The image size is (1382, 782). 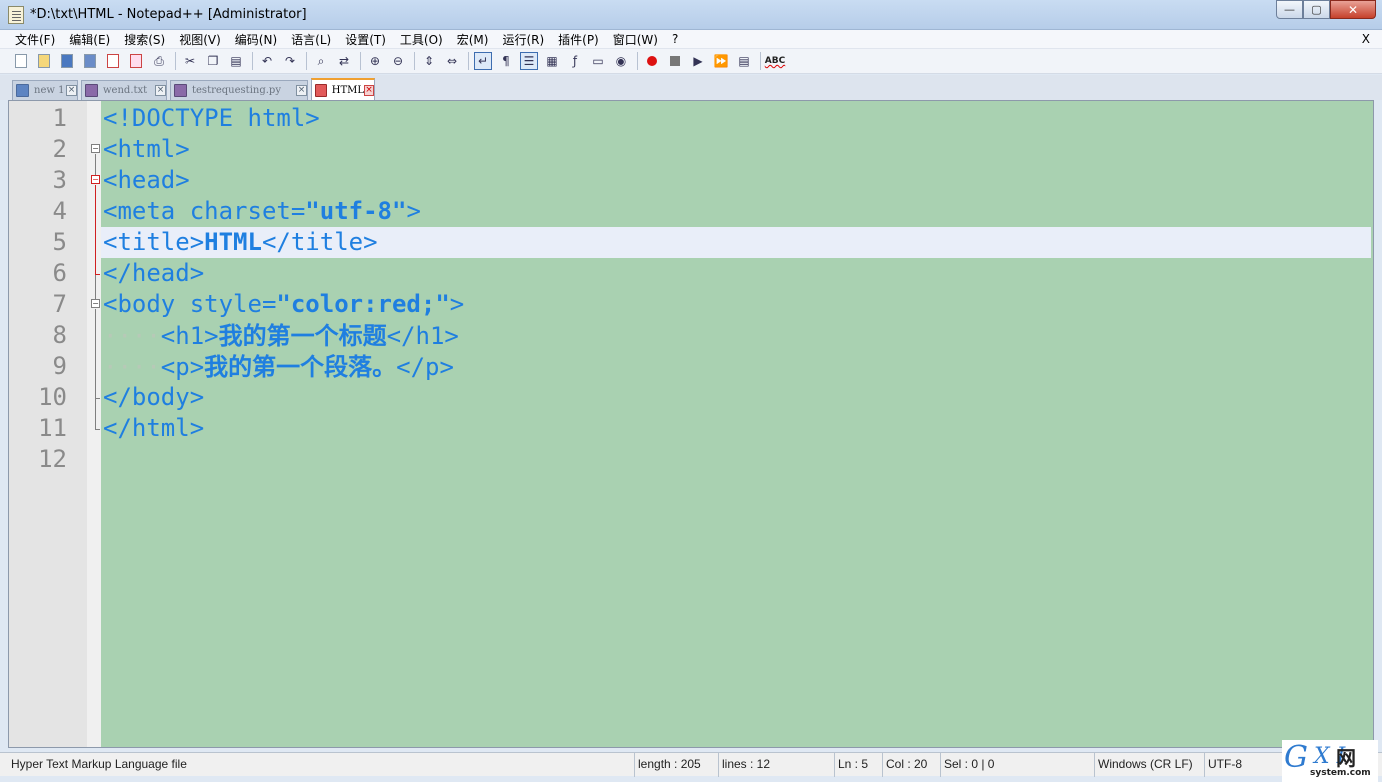 I want to click on undo-icon: ↶, so click(x=267, y=61).